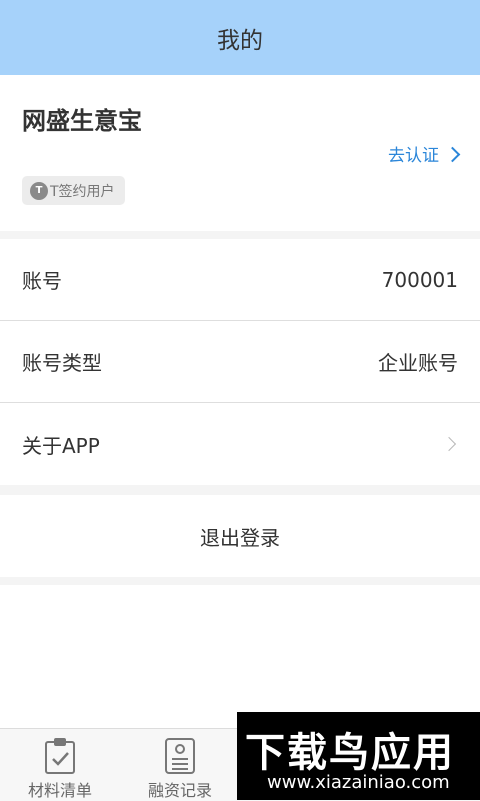 The width and height of the screenshot is (480, 801). I want to click on logout-button: 退出登录, so click(240, 536).